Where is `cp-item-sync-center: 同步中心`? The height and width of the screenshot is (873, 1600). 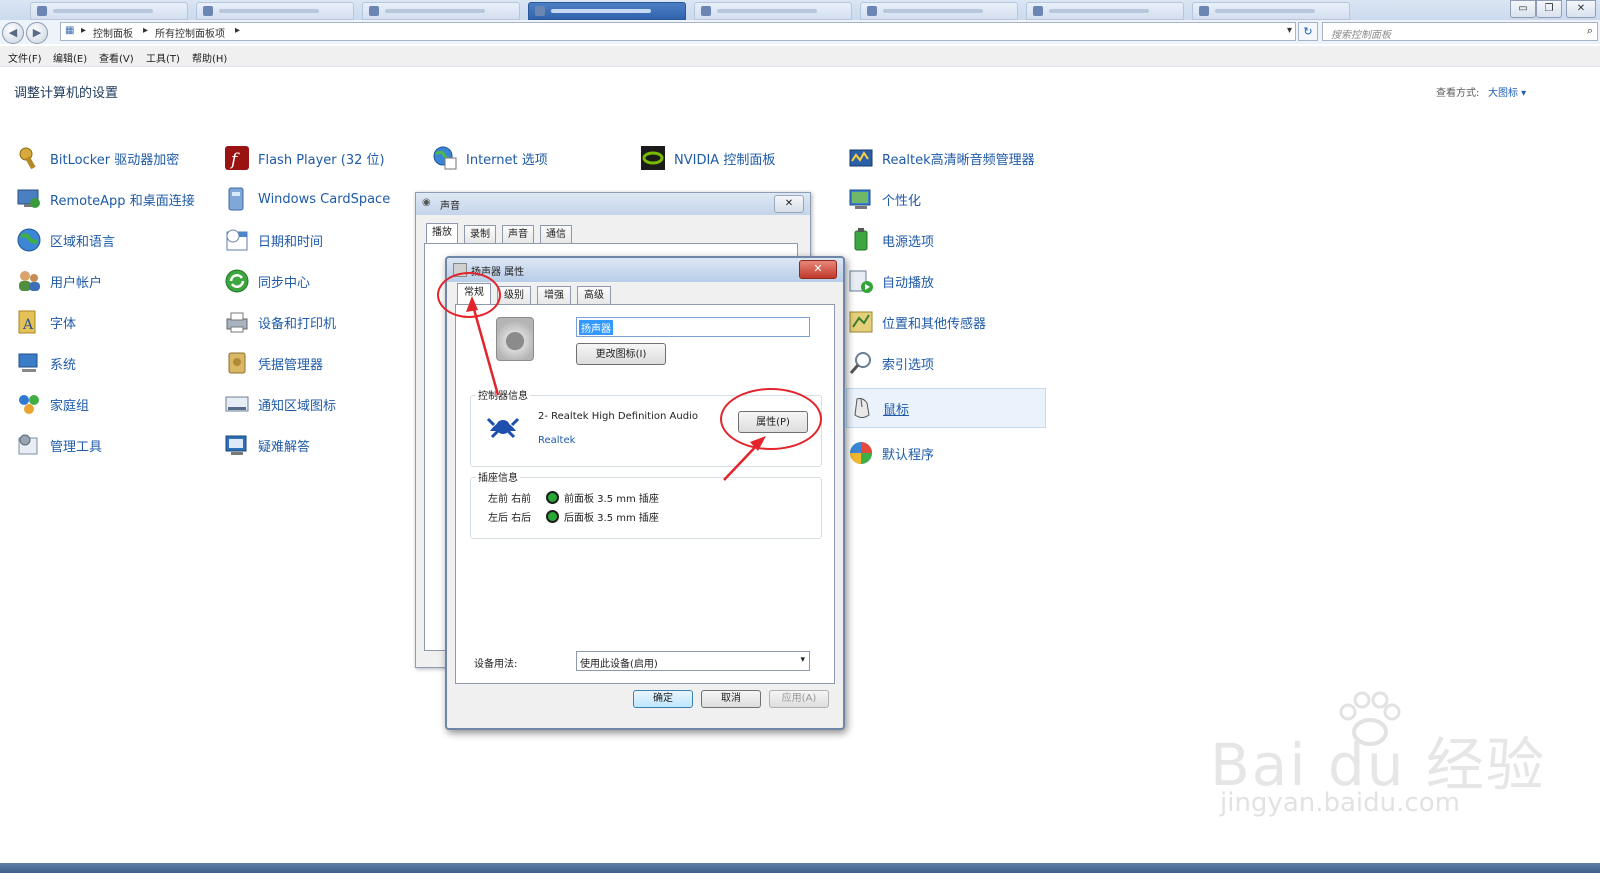
cp-item-sync-center: 同步中心 is located at coordinates (267, 281).